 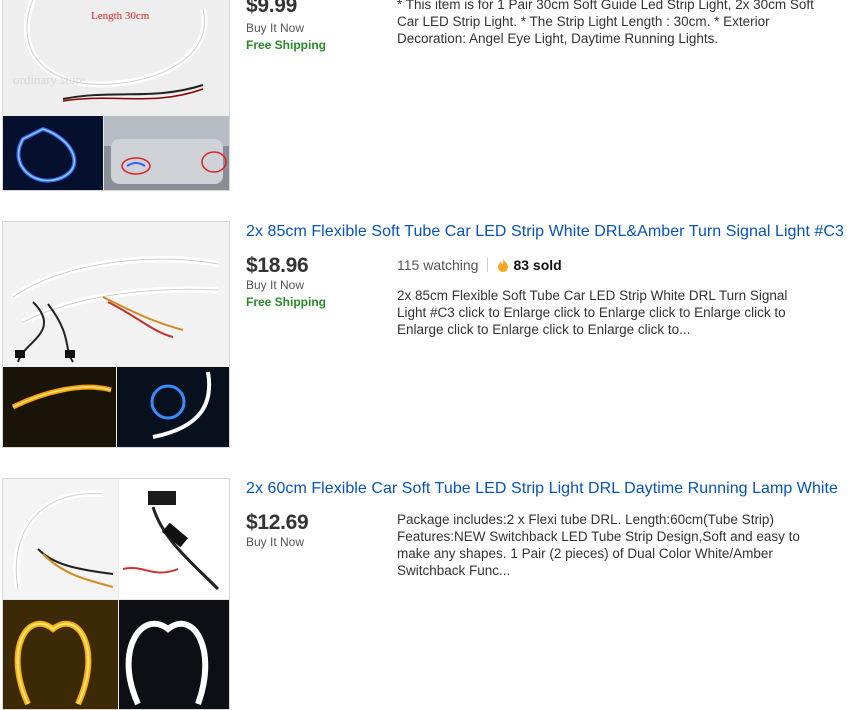 I want to click on listing-3-price: $12.69, so click(x=277, y=522).